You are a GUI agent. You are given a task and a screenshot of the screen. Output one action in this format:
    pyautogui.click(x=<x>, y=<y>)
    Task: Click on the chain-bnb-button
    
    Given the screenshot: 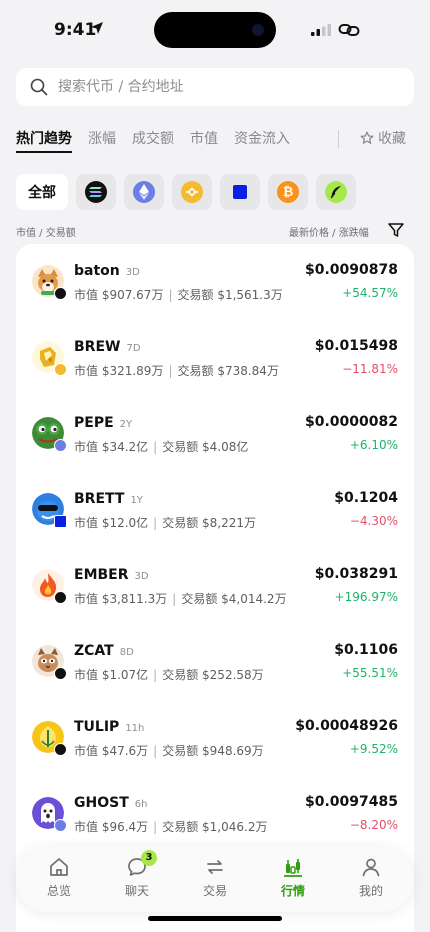 What is the action you would take?
    pyautogui.click(x=192, y=192)
    